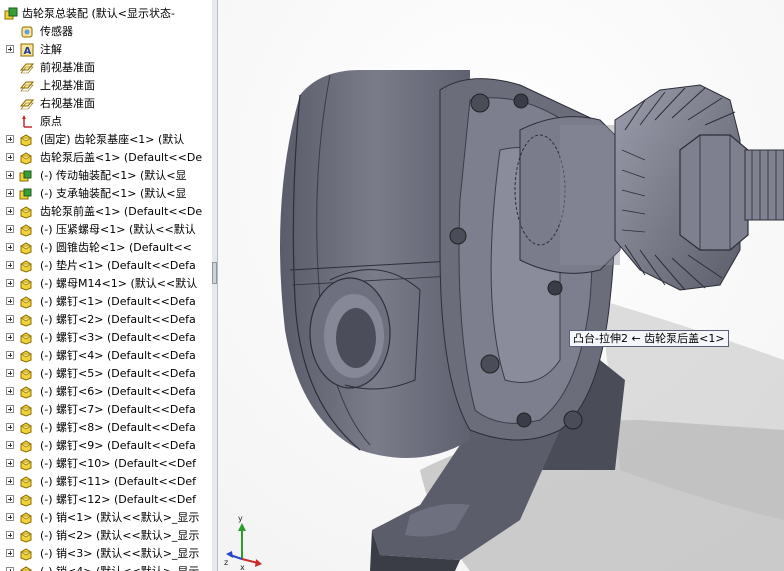 The width and height of the screenshot is (784, 571). I want to click on tree-item: (-) 螺钉<9> (Default<<Defa, so click(106, 446).